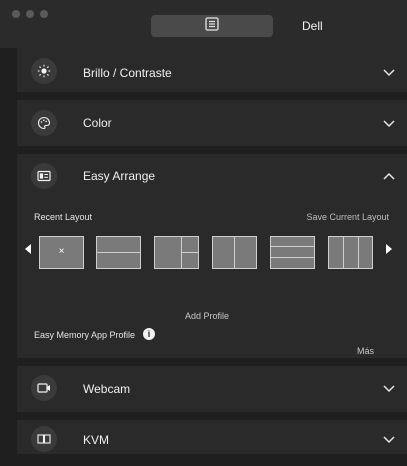 The width and height of the screenshot is (407, 466). I want to click on layout-thumb-vertical-split, so click(234, 252).